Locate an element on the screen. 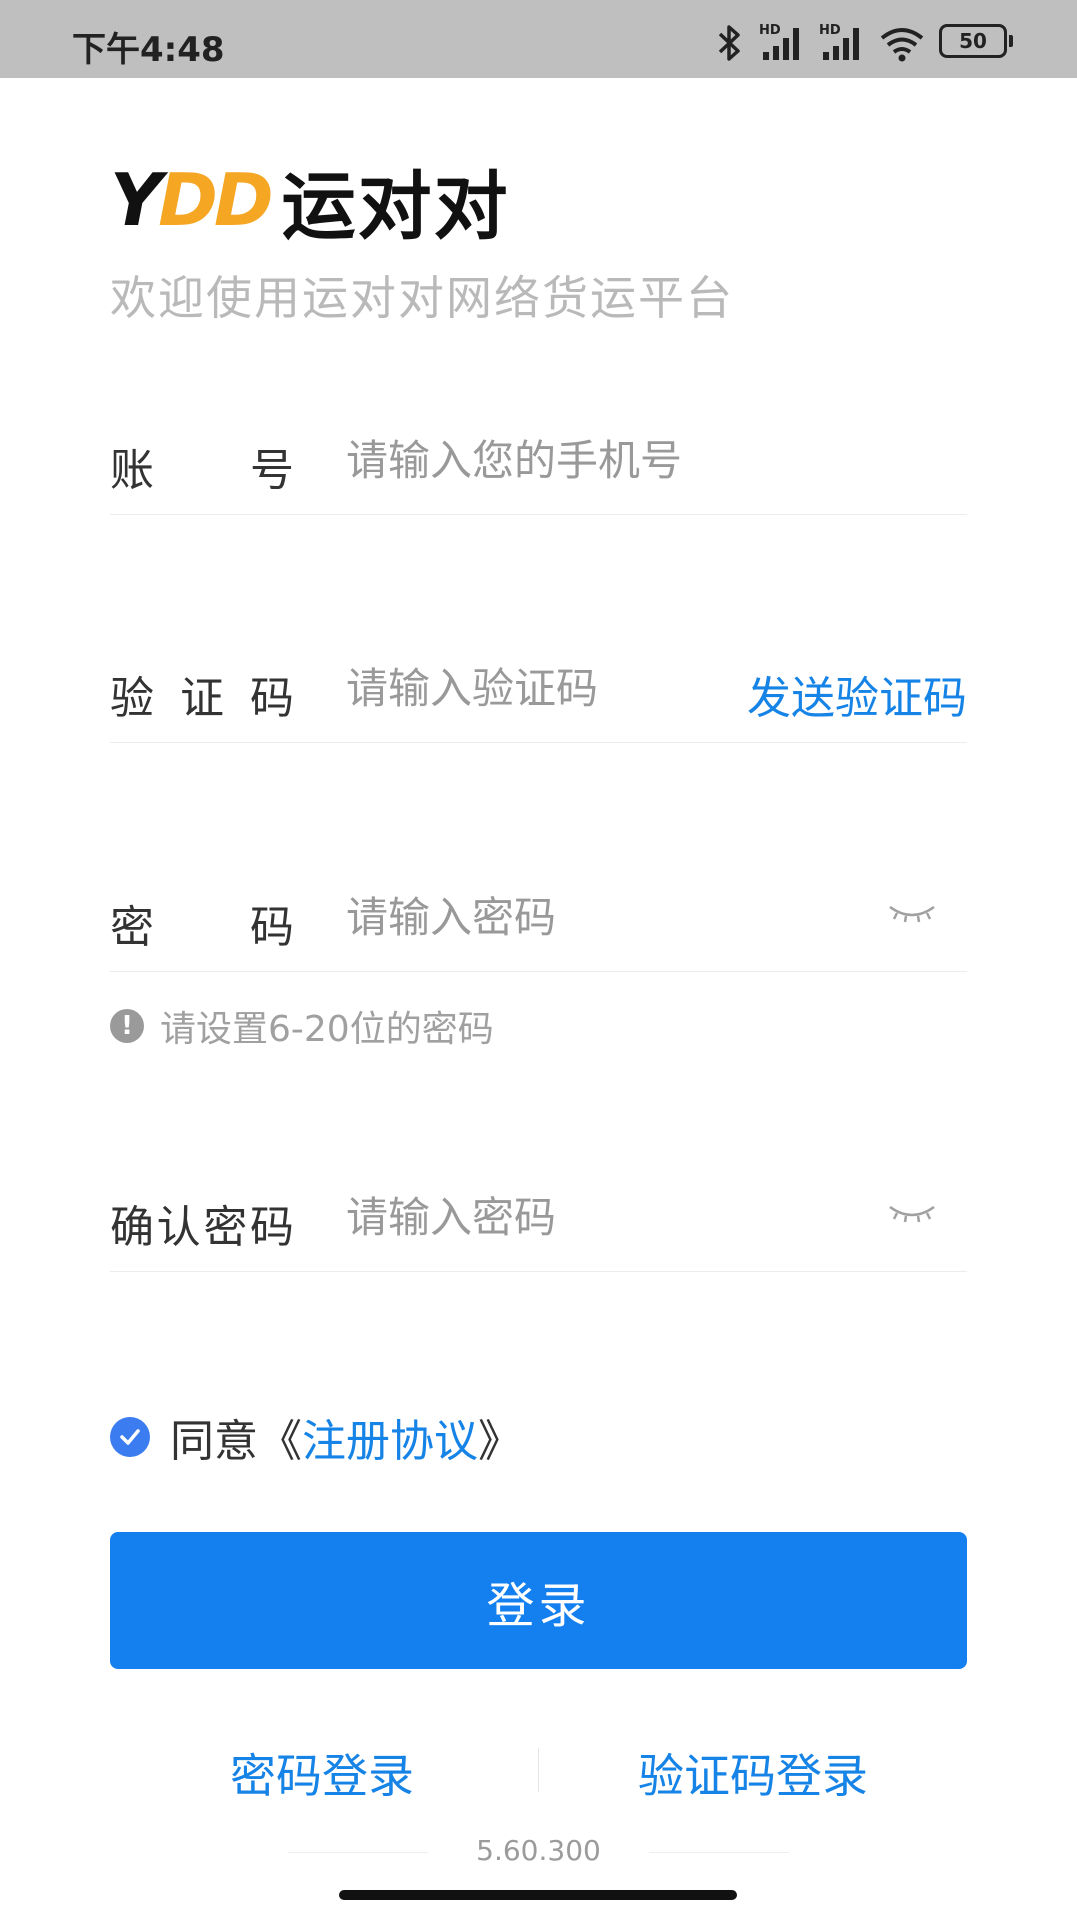  app-logo: Y D D 运对对 is located at coordinates (310, 204).